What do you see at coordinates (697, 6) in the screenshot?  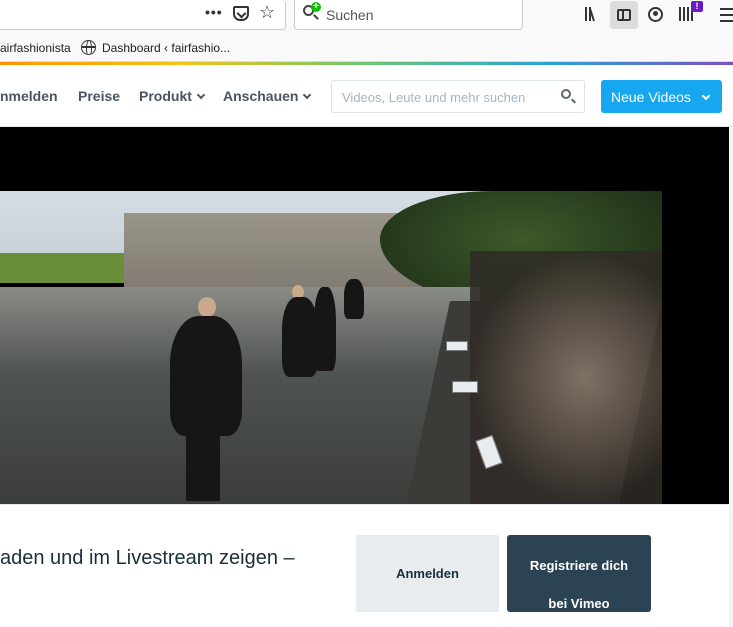 I see `extension-badge: !` at bounding box center [697, 6].